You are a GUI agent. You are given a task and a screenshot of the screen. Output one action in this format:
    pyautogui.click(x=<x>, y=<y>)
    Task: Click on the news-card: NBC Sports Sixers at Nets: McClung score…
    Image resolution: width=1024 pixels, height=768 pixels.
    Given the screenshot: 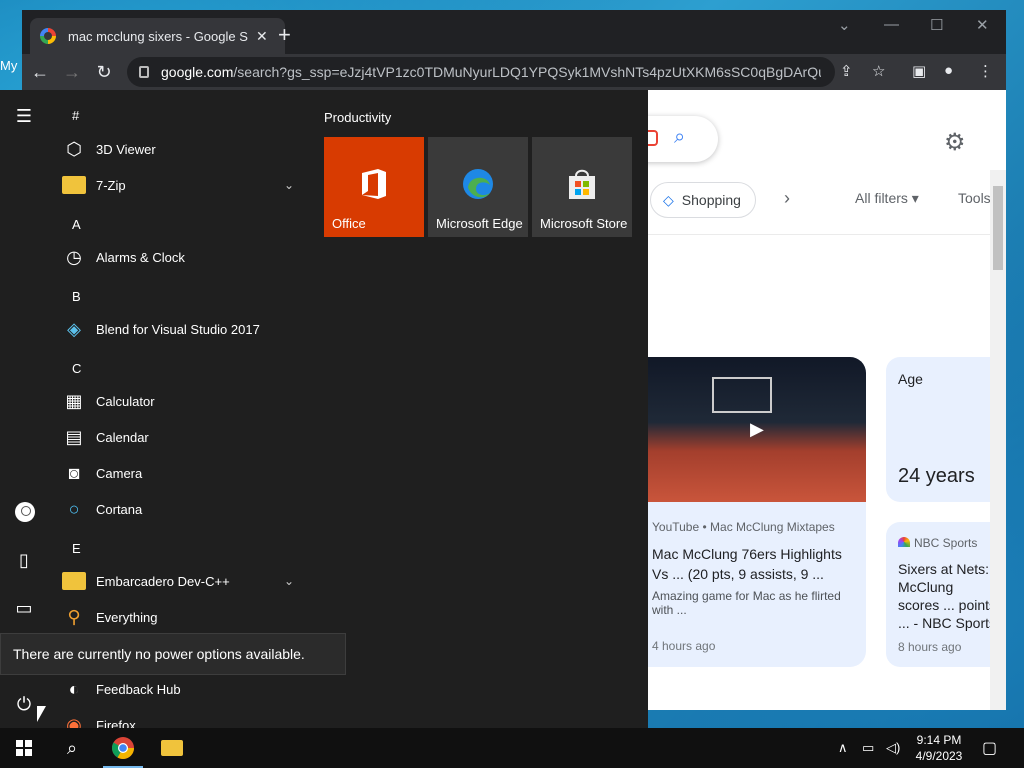 What is the action you would take?
    pyautogui.click(x=941, y=594)
    